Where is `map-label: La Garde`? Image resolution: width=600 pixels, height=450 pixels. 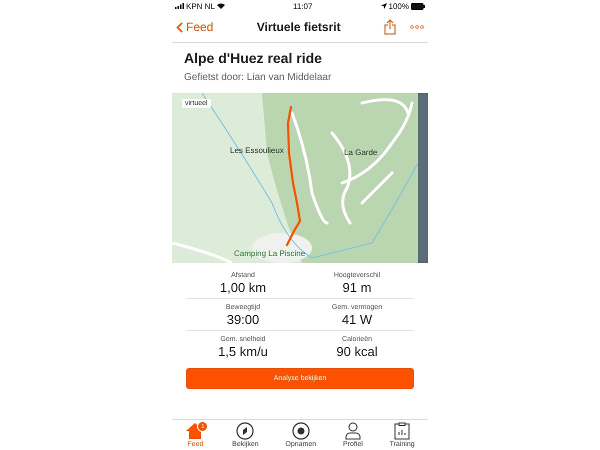 map-label: La Garde is located at coordinates (361, 152).